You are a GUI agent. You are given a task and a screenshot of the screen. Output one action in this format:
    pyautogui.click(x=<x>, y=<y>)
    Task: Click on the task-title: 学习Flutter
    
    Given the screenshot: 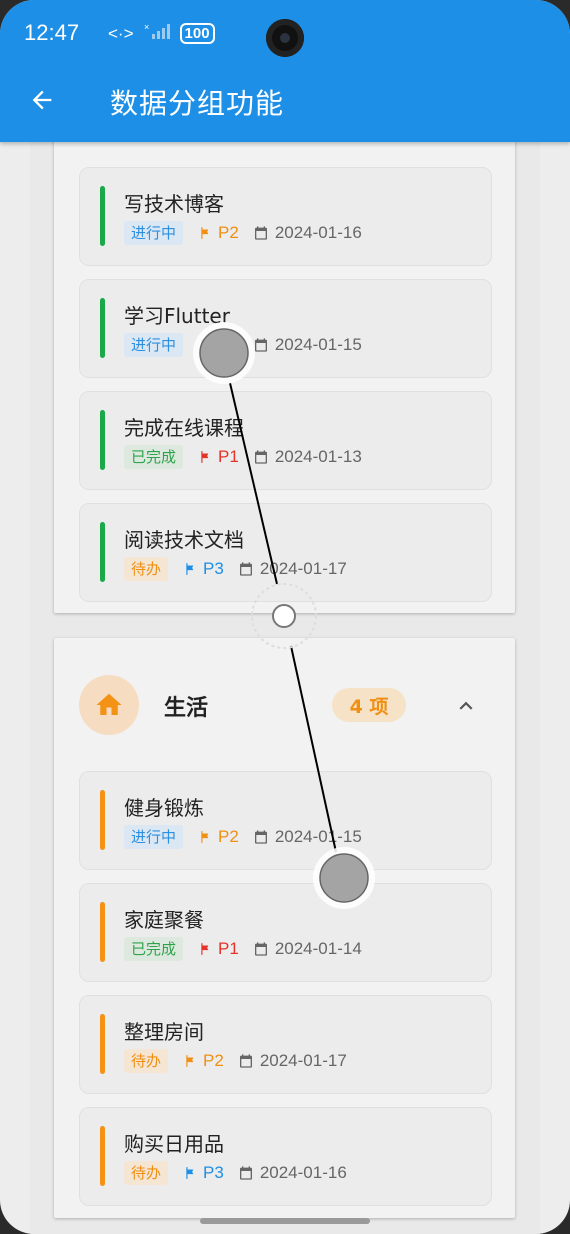 What is the action you would take?
    pyautogui.click(x=177, y=316)
    